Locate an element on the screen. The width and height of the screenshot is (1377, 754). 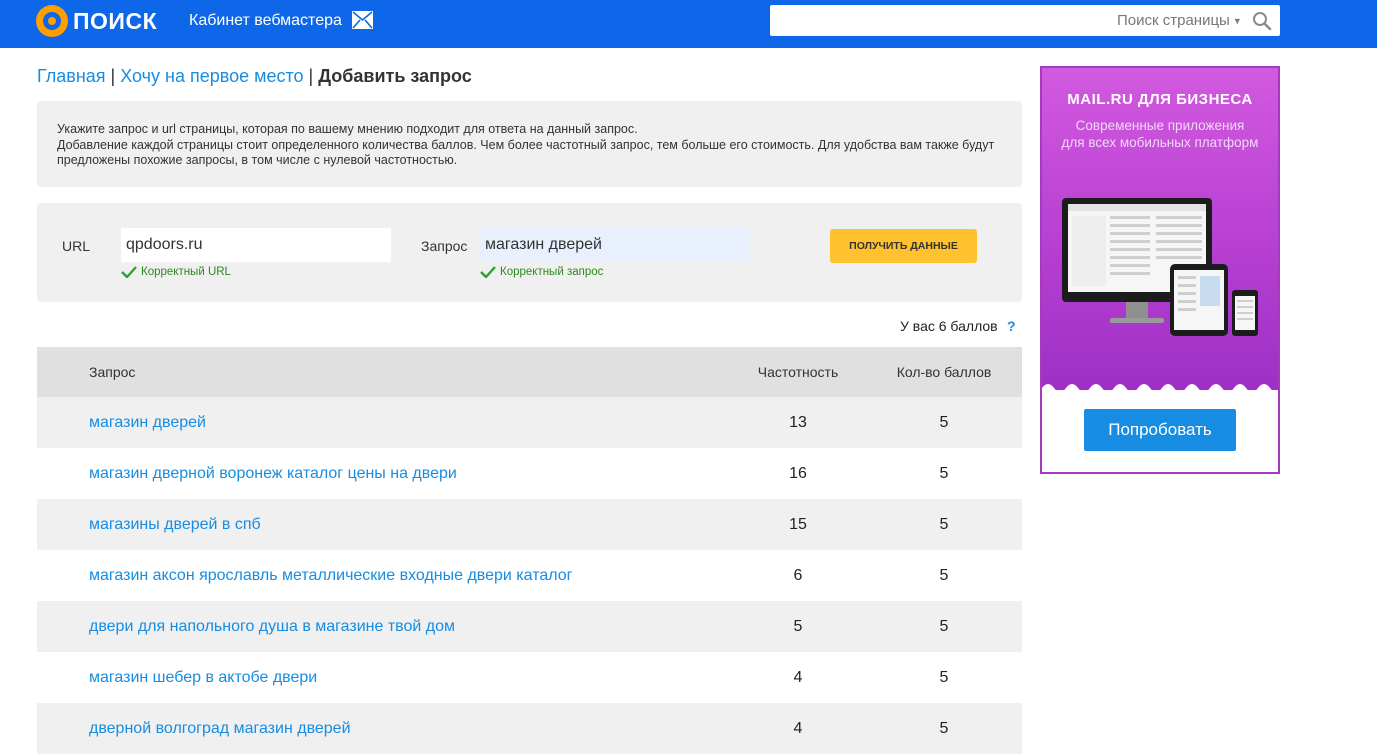
query-link: магазин шебер в актобе двери is located at coordinates (203, 678).